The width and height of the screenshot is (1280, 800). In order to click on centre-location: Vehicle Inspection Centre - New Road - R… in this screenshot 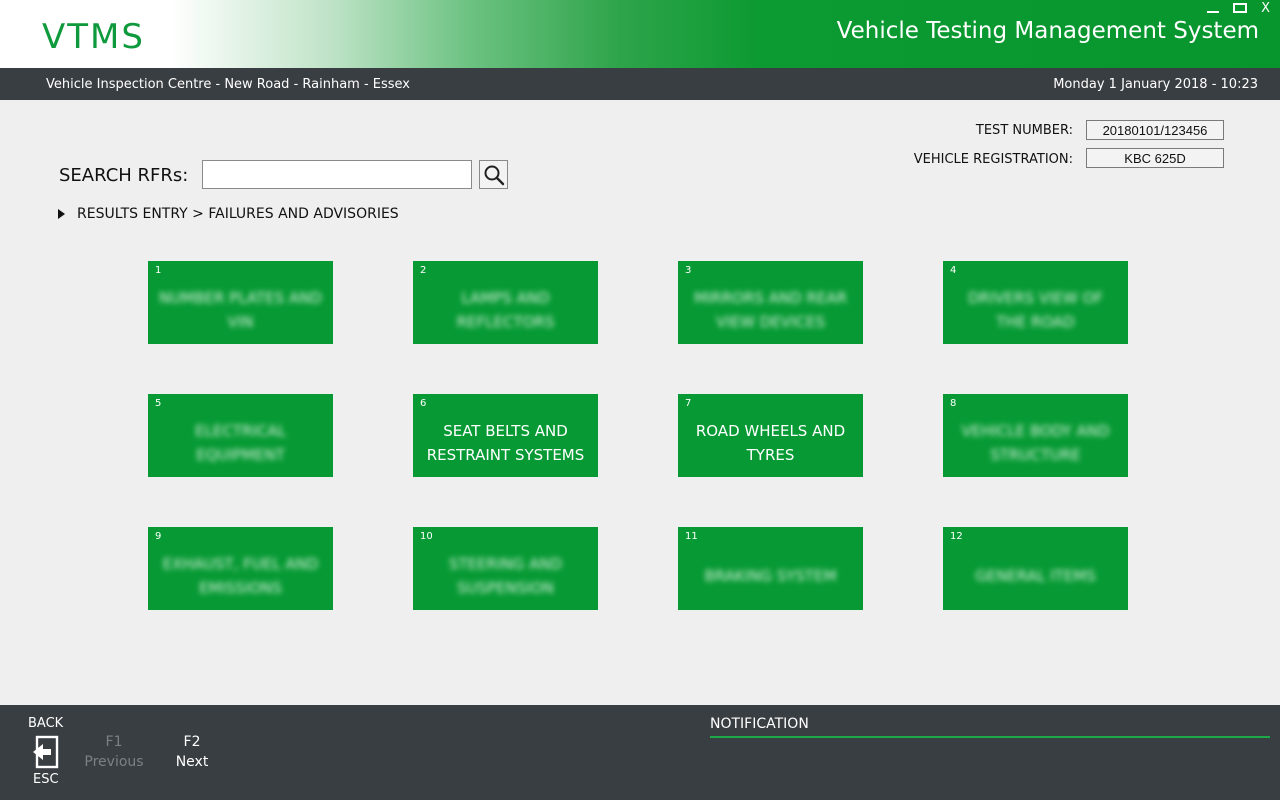, I will do `click(228, 84)`.